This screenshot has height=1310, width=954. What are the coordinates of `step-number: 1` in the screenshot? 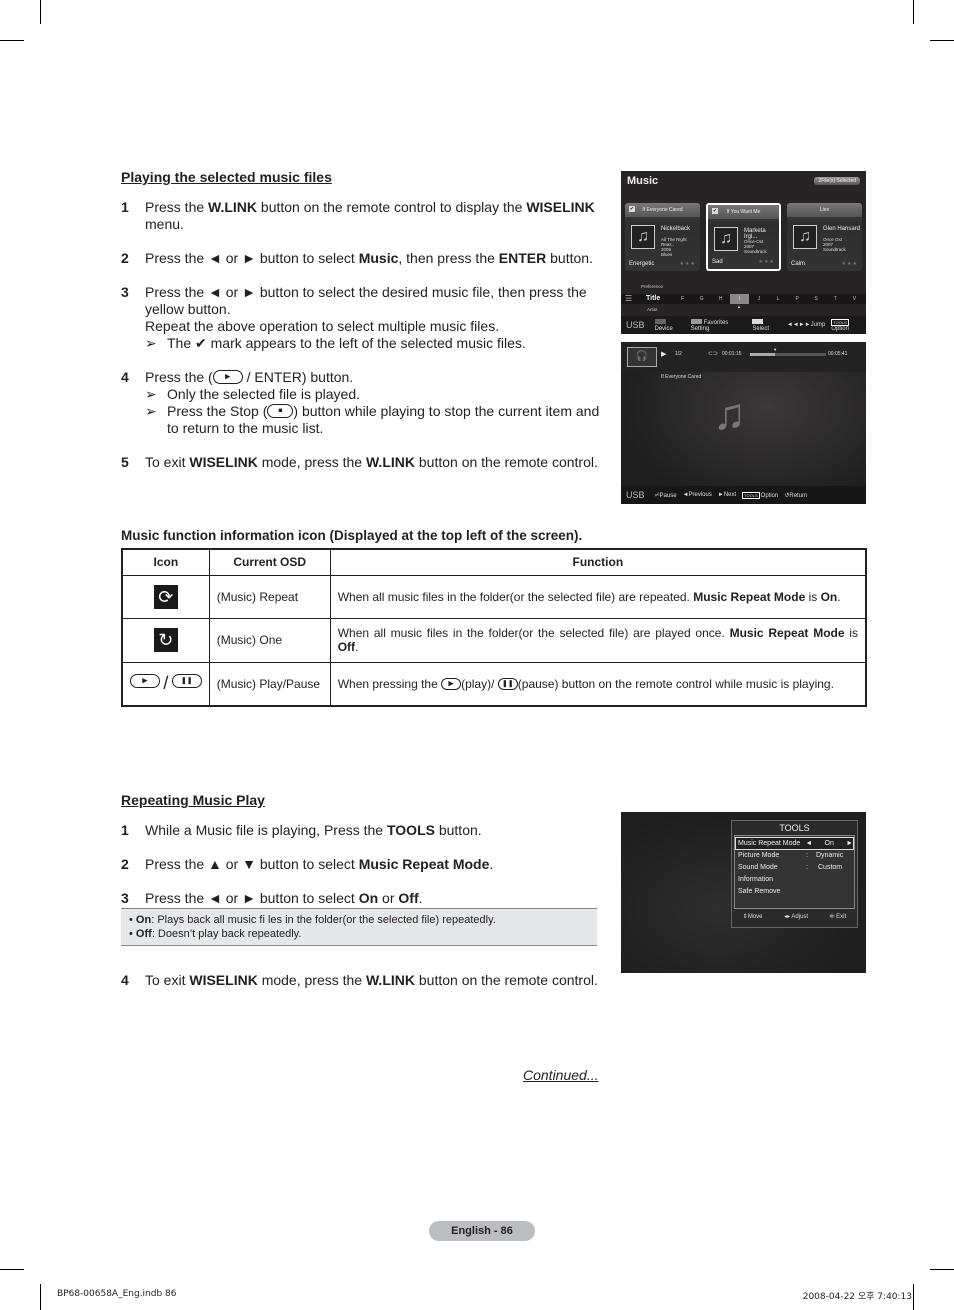 It's located at (125, 207).